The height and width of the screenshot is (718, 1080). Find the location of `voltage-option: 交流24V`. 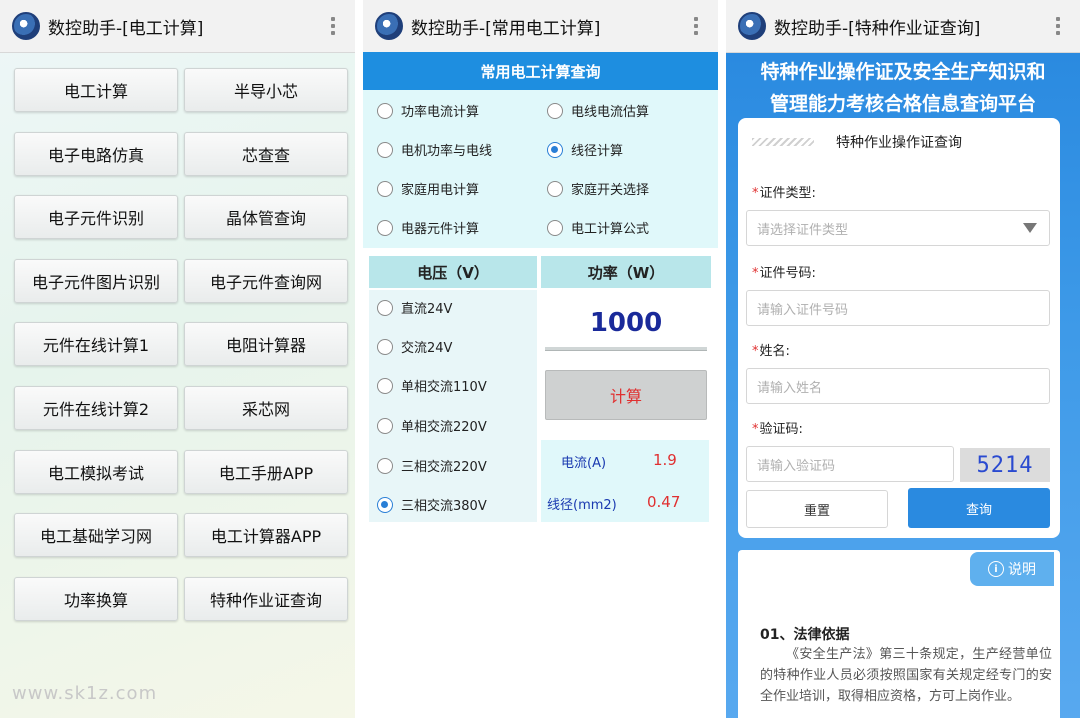

voltage-option: 交流24V is located at coordinates (414, 346).